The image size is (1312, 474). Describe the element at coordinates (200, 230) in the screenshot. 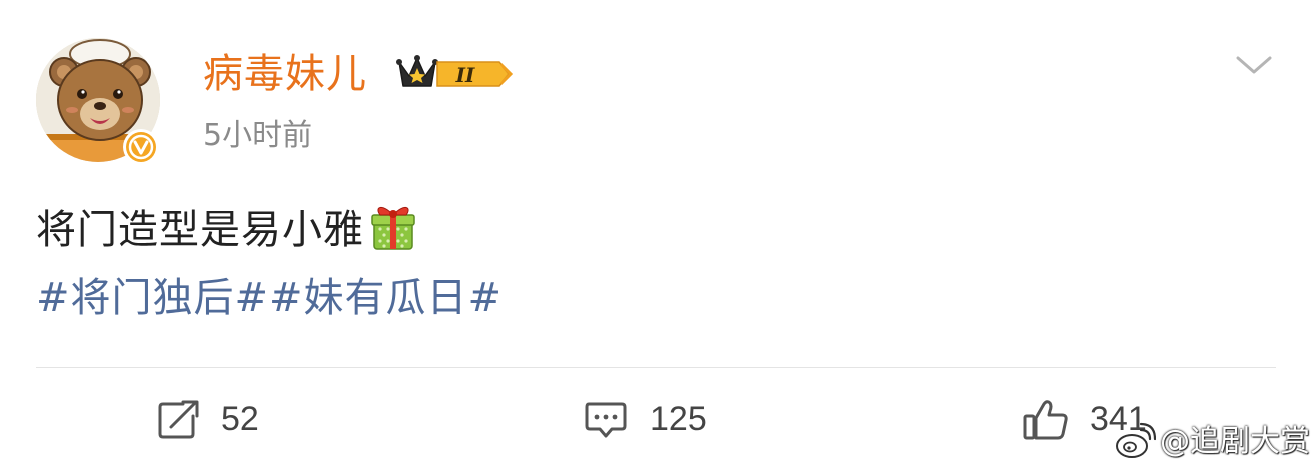

I see `post-text: 将门造型是易小雅` at that location.